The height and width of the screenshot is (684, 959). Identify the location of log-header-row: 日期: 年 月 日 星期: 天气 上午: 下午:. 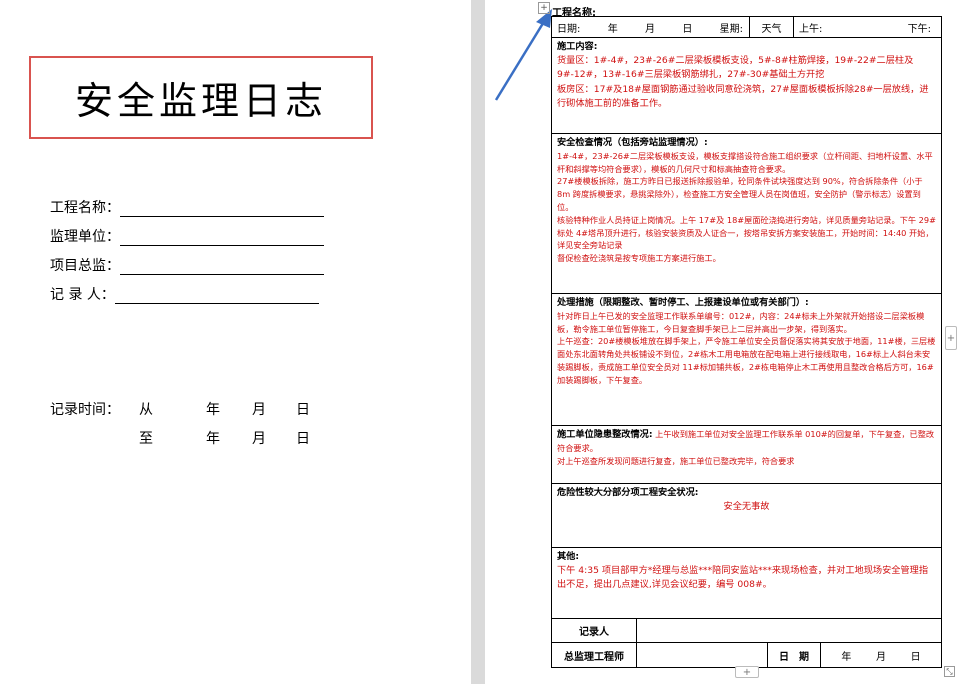
(746, 27).